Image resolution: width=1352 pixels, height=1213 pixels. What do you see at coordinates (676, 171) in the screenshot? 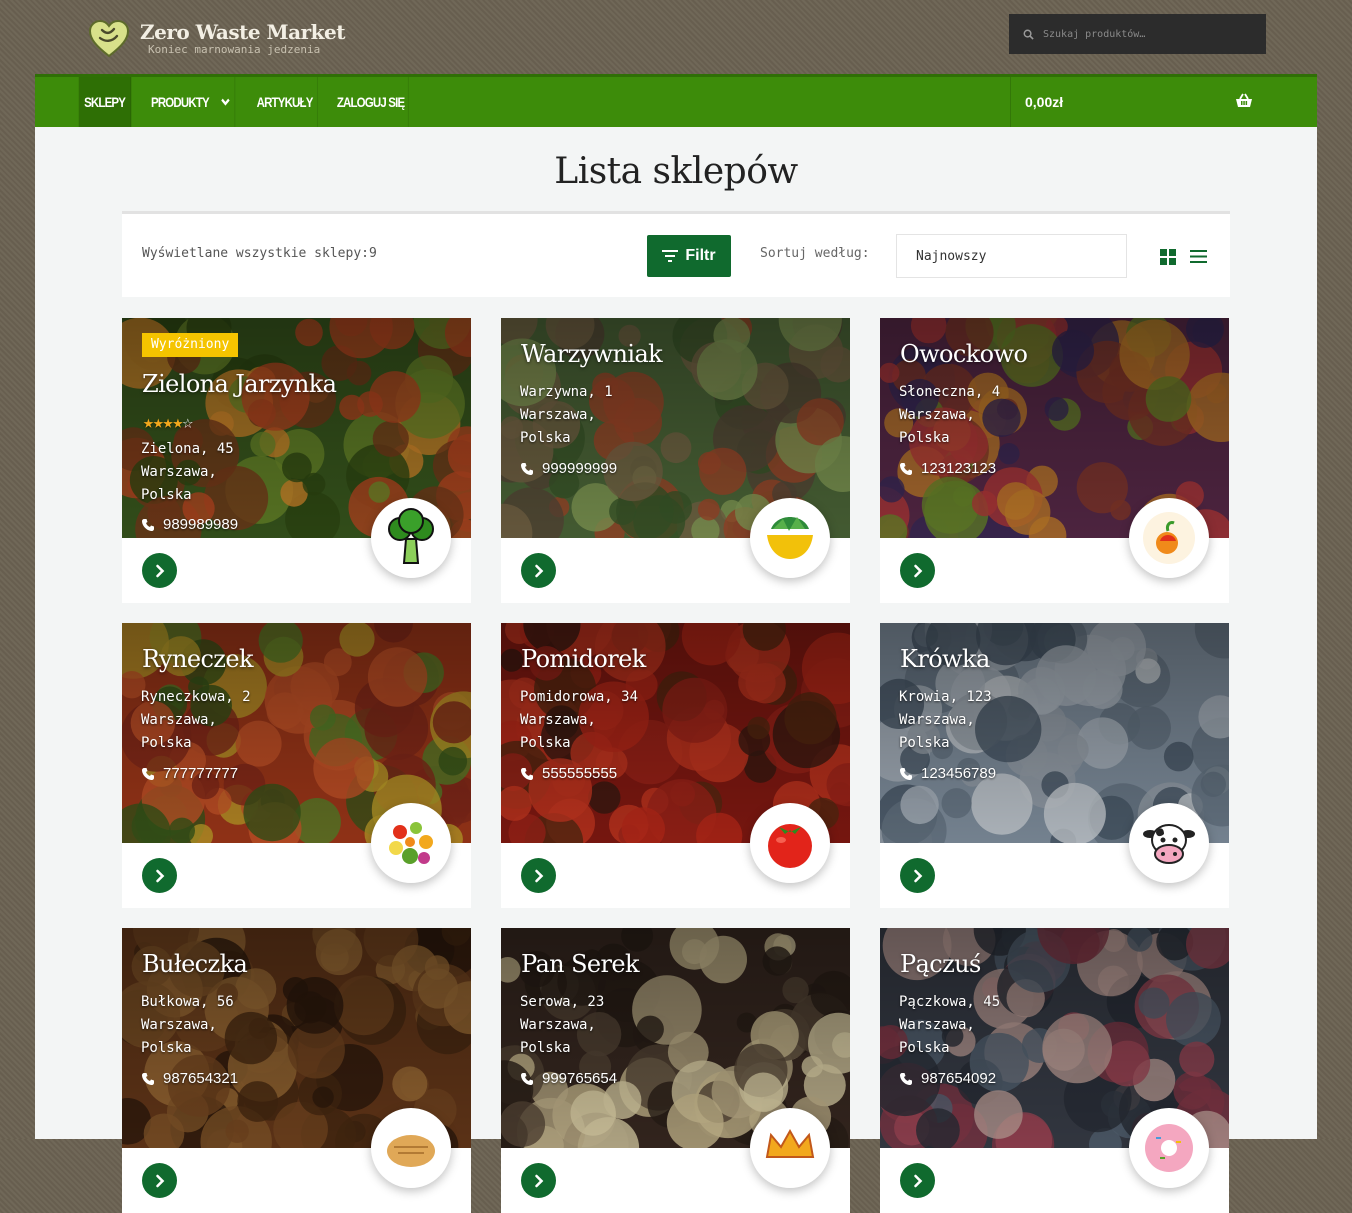
I see `page-title: Lista sklepów` at bounding box center [676, 171].